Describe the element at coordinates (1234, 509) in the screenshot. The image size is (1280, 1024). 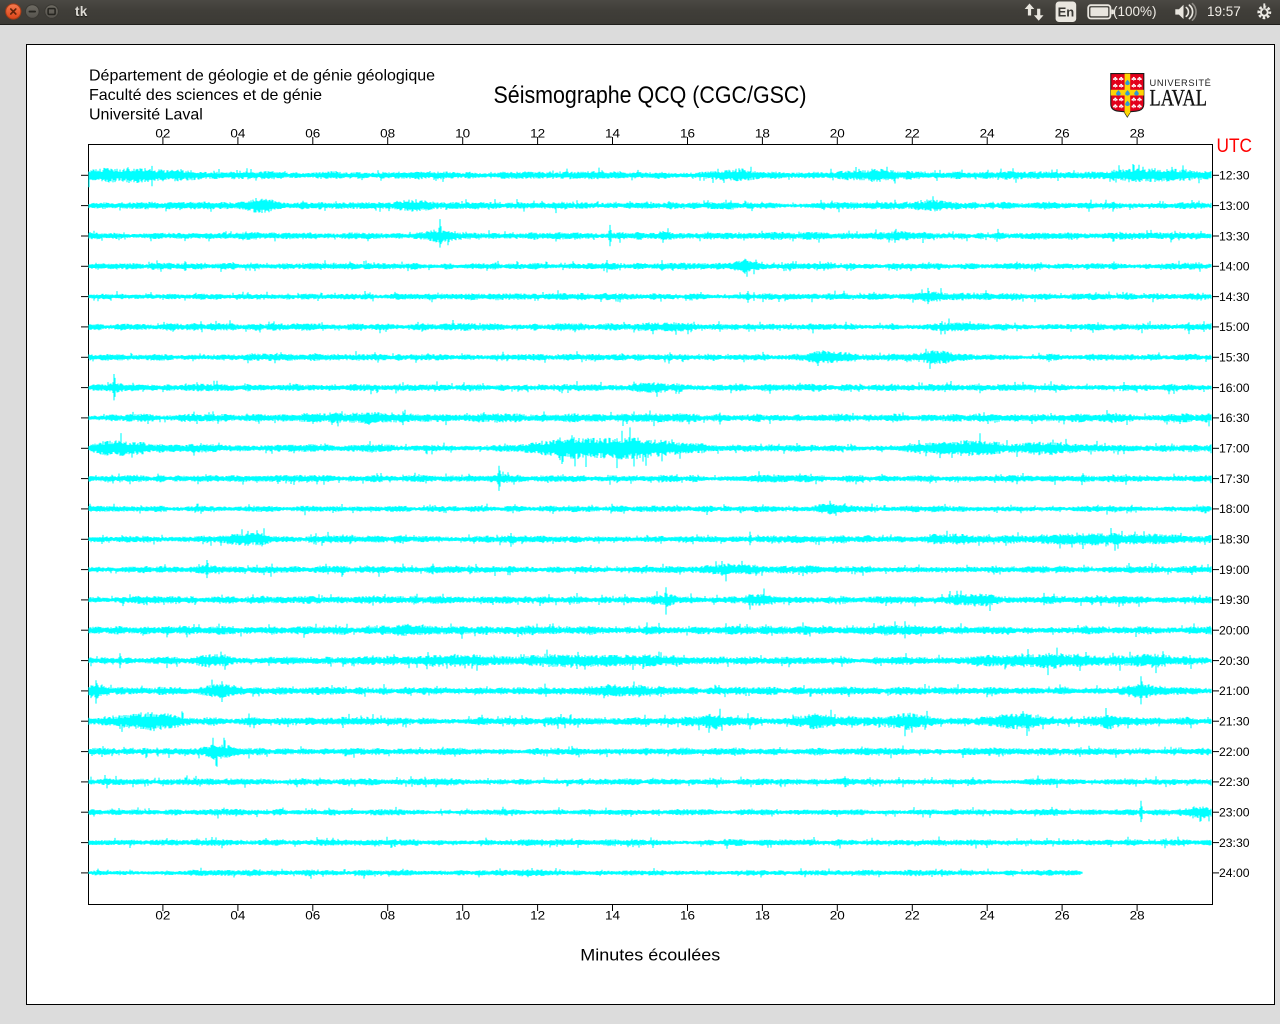
I see `svg-text: 18:00` at that location.